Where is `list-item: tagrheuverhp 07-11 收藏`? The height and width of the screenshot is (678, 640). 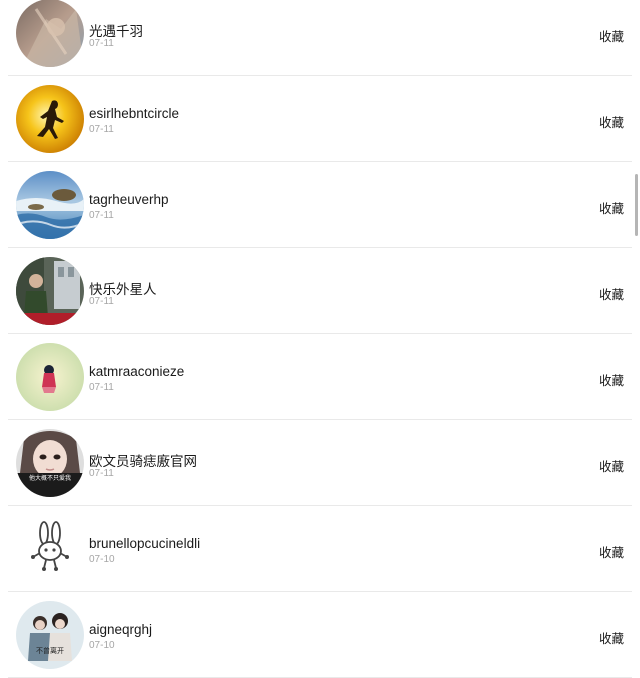
list-item: tagrheuverhp 07-11 收藏 is located at coordinates (320, 205).